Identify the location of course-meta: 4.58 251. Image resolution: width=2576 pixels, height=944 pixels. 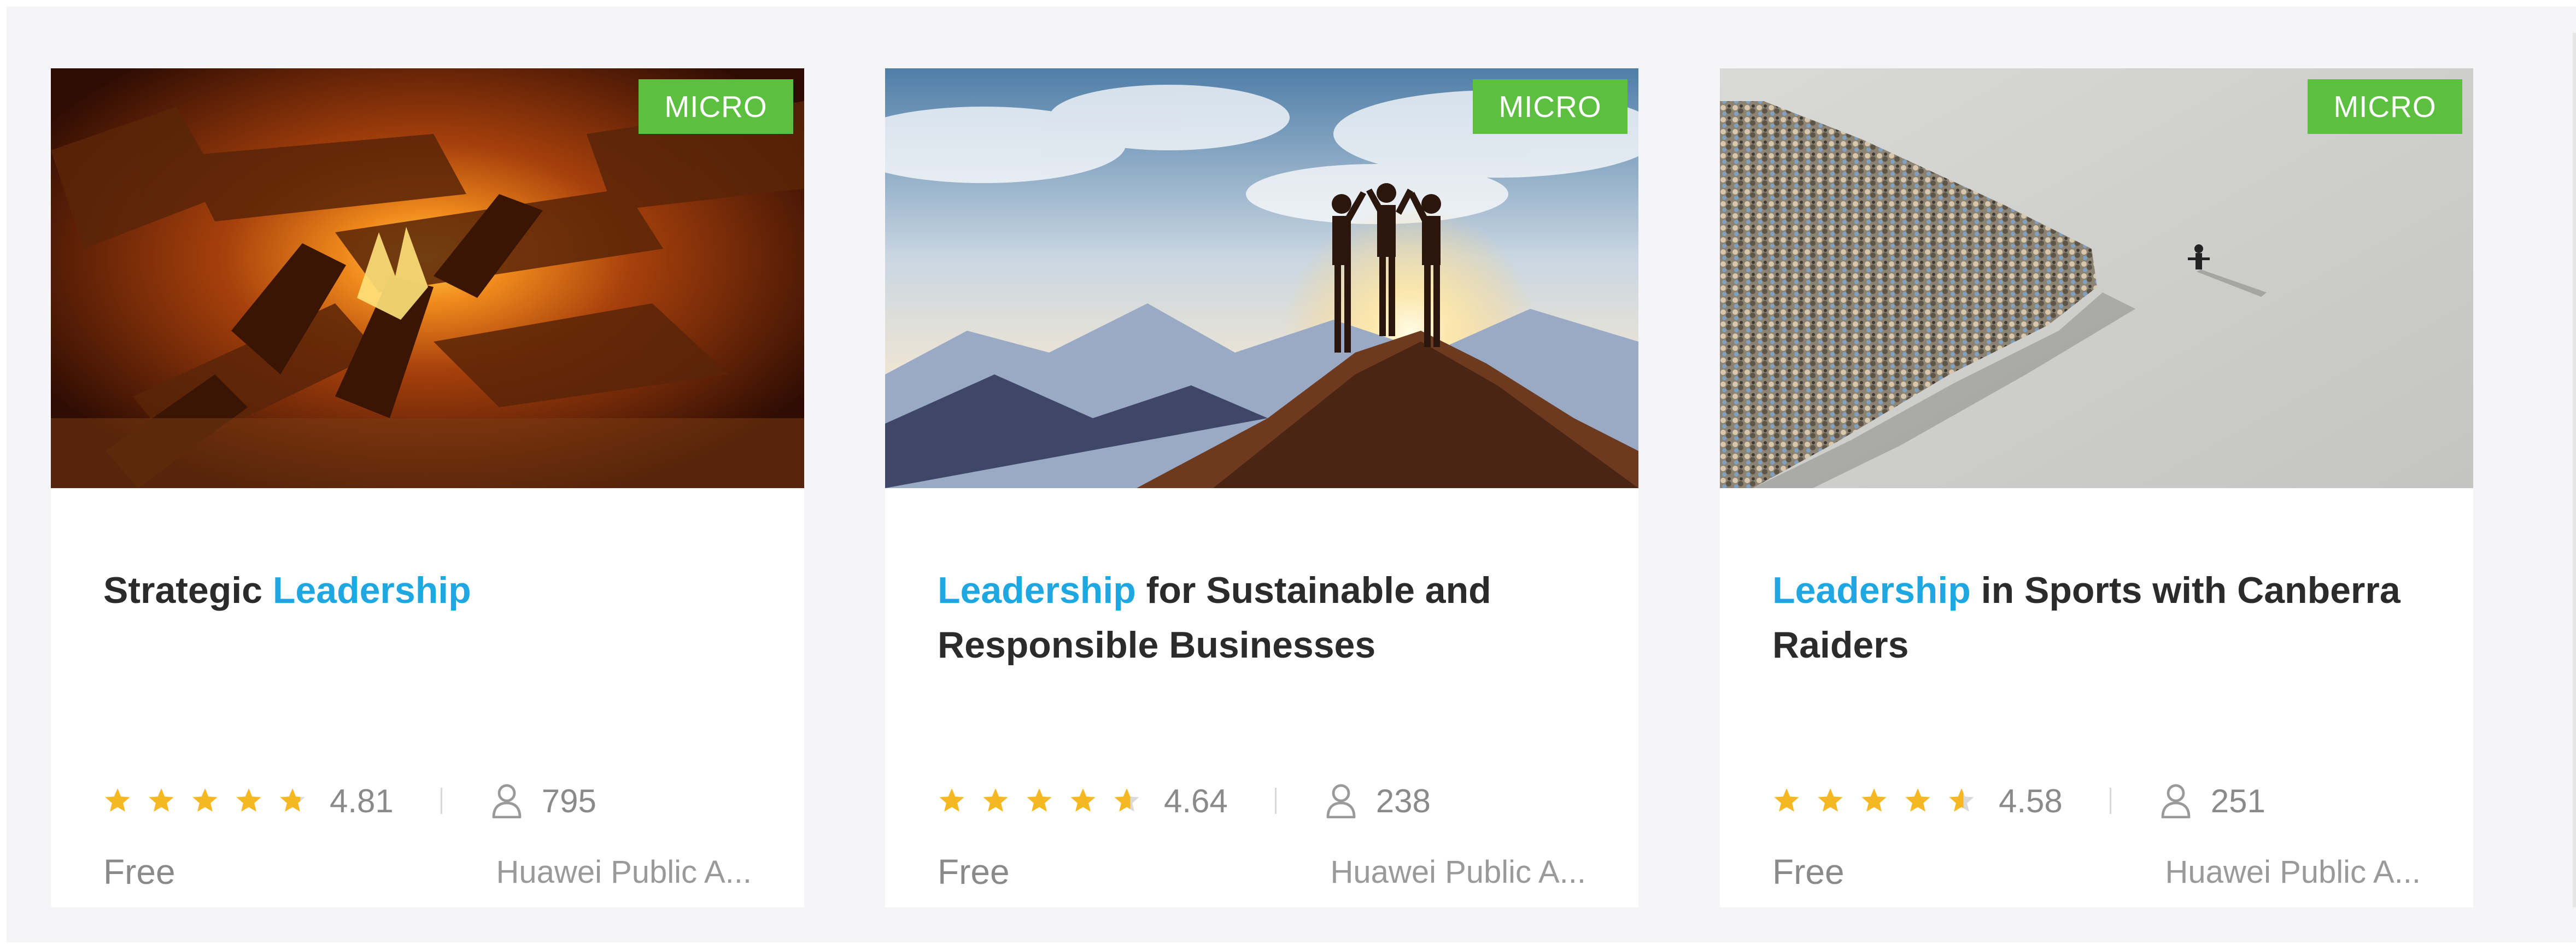
(2100, 800).